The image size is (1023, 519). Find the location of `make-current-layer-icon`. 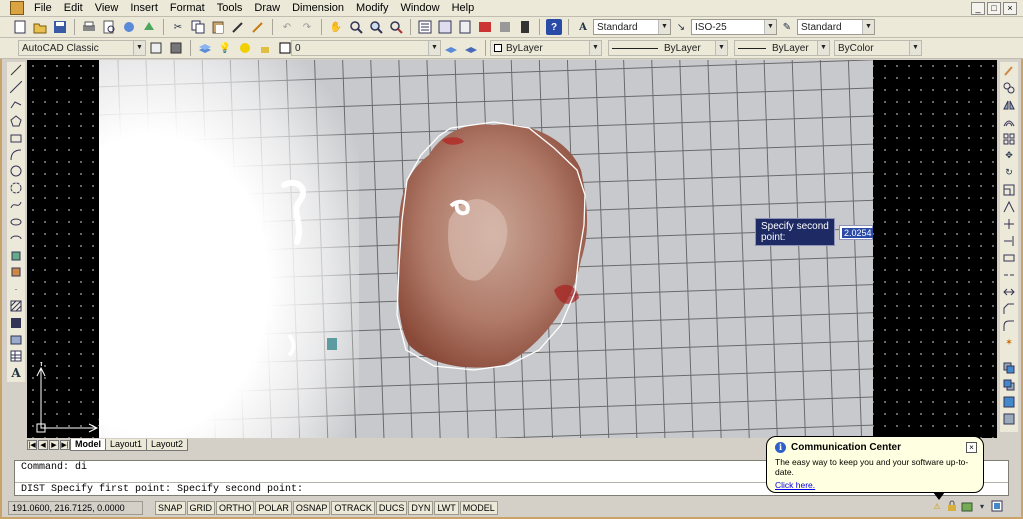

make-current-layer-icon is located at coordinates (451, 48).